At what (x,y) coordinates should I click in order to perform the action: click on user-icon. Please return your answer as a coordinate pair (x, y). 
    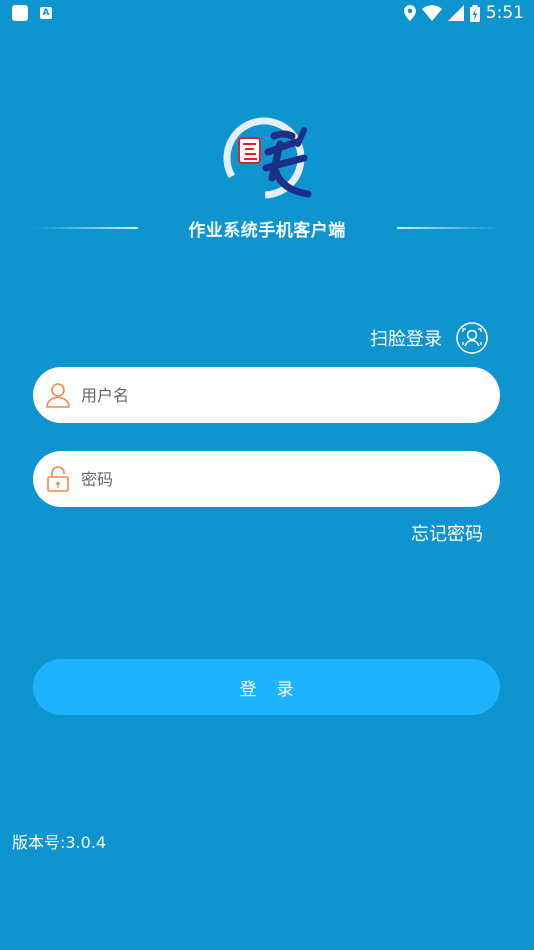
    Looking at the image, I should click on (58, 395).